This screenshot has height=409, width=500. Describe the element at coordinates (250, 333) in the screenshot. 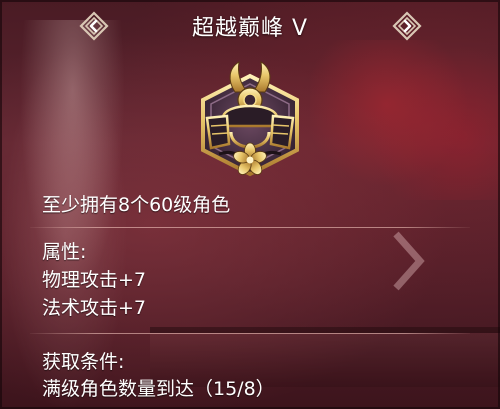

I see `divider-bottom` at that location.